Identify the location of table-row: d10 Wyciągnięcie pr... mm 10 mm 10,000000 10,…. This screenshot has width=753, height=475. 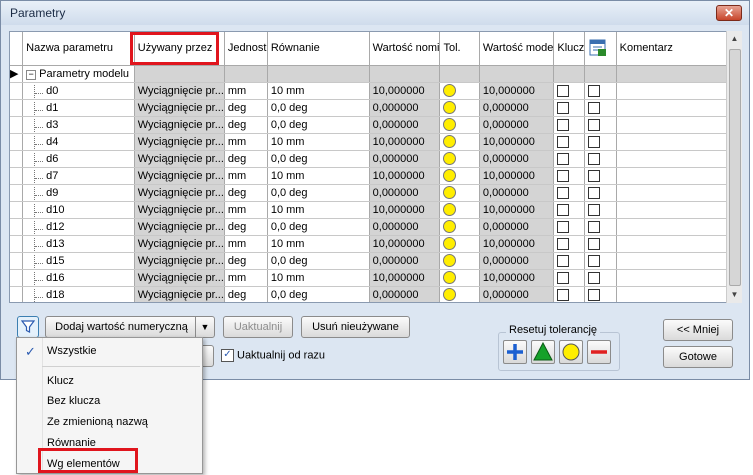
(375, 210).